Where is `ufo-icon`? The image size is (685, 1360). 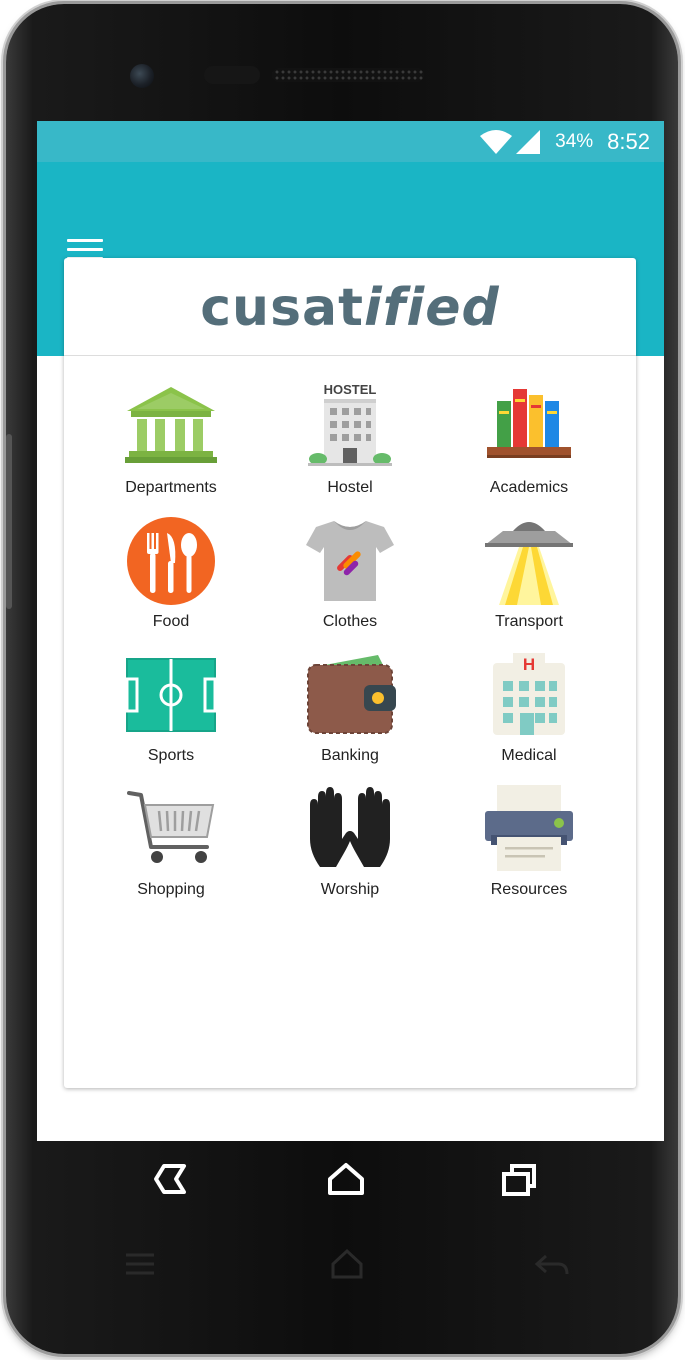 ufo-icon is located at coordinates (529, 563).